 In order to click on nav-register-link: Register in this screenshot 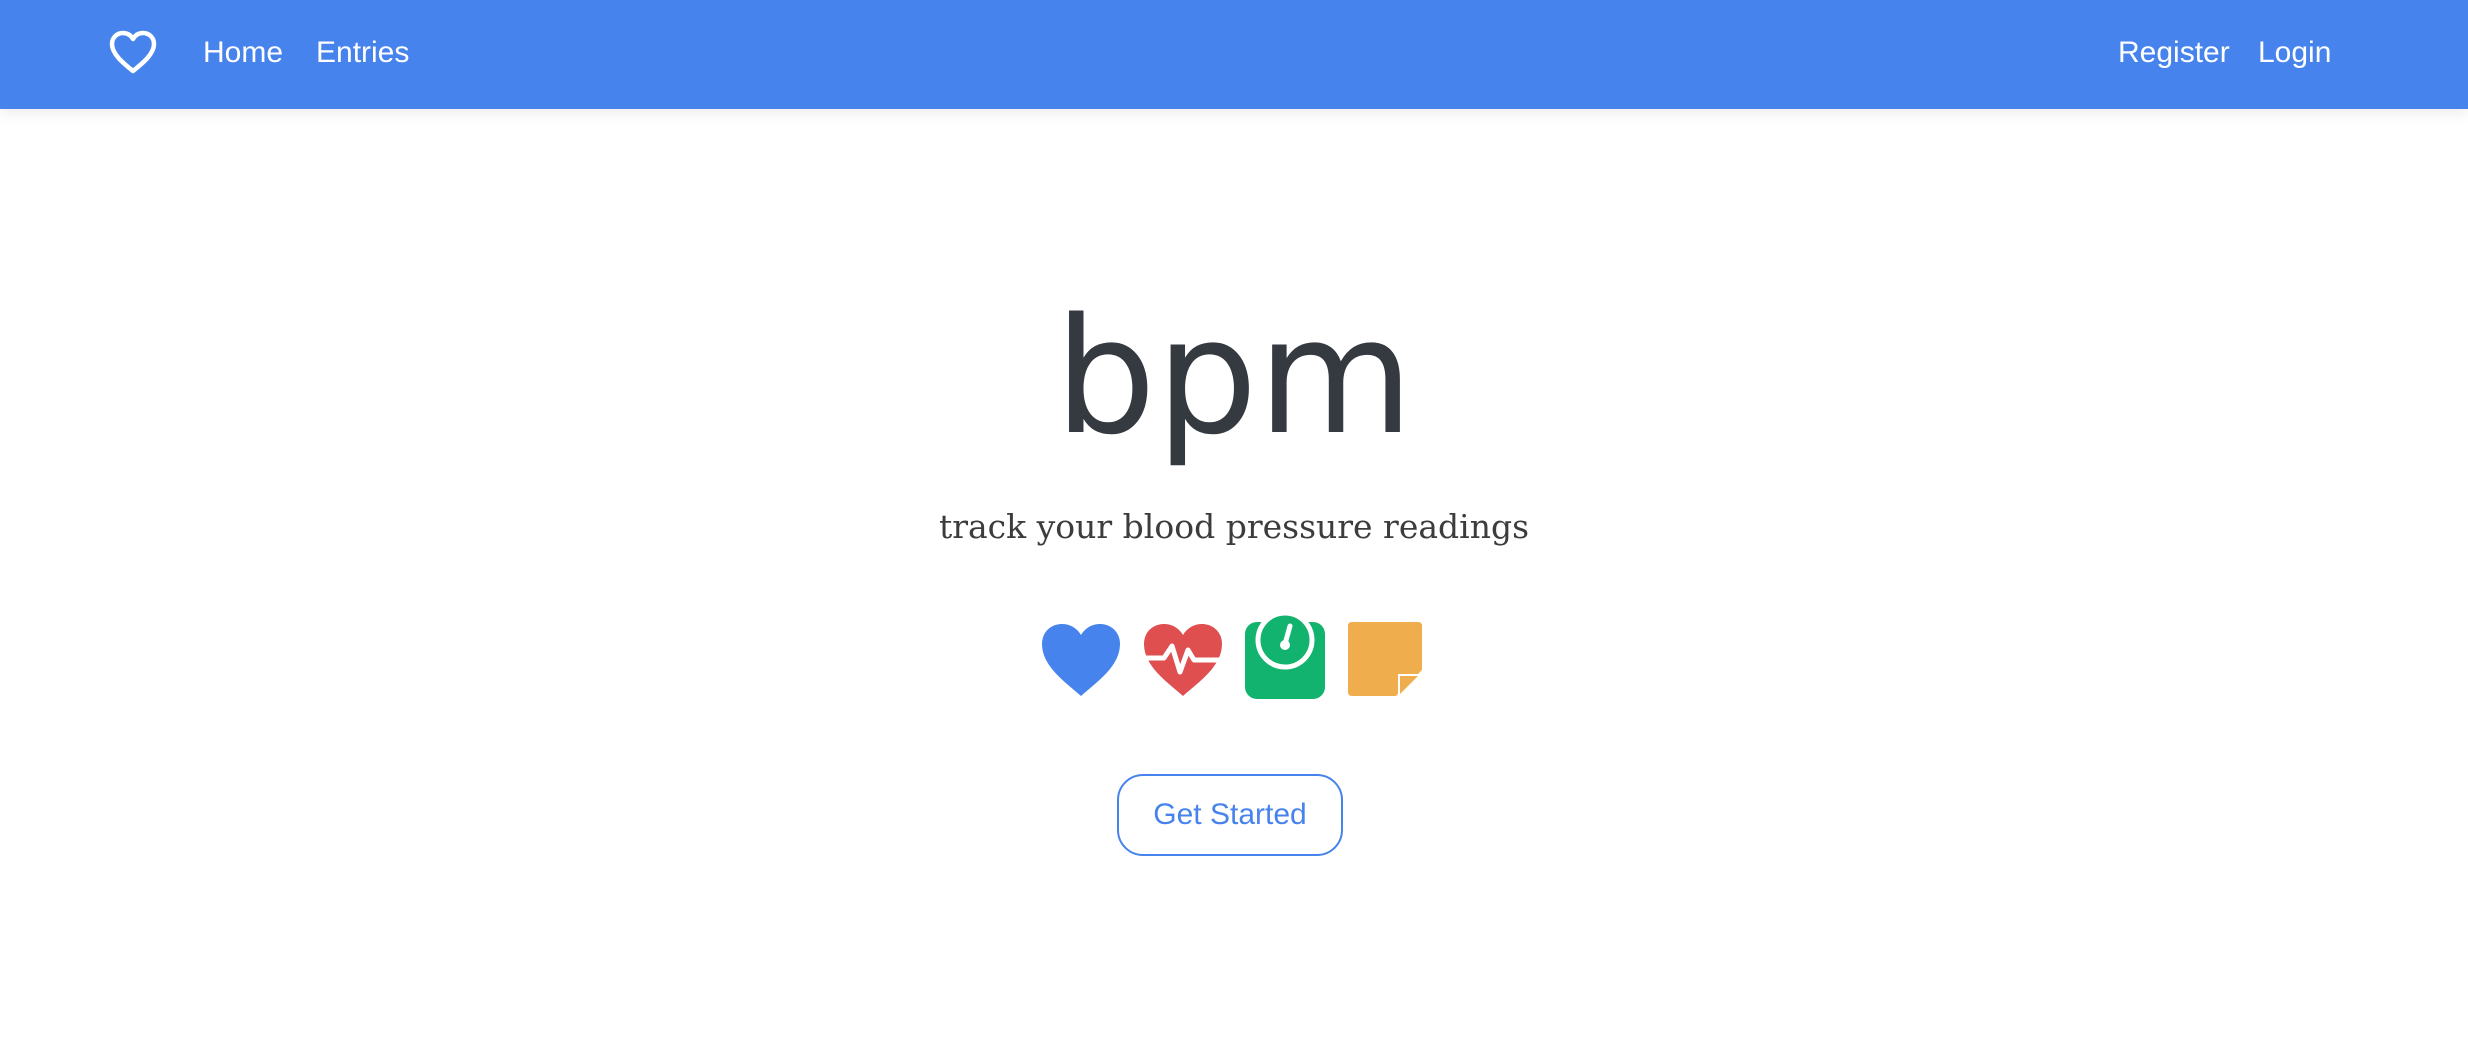, I will do `click(2174, 53)`.